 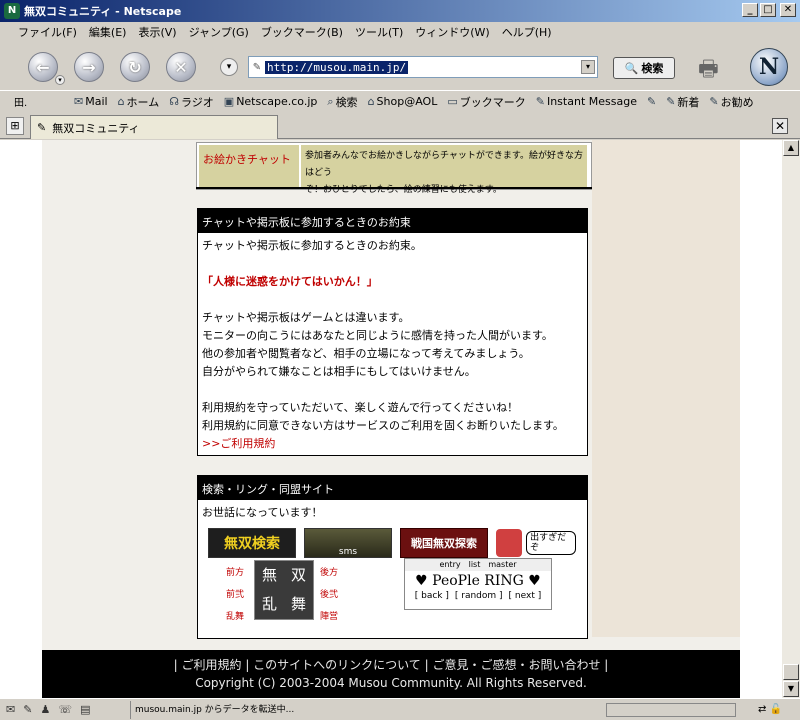 What do you see at coordinates (15, 126) in the screenshot?
I see `new-tab-button: ⊞` at bounding box center [15, 126].